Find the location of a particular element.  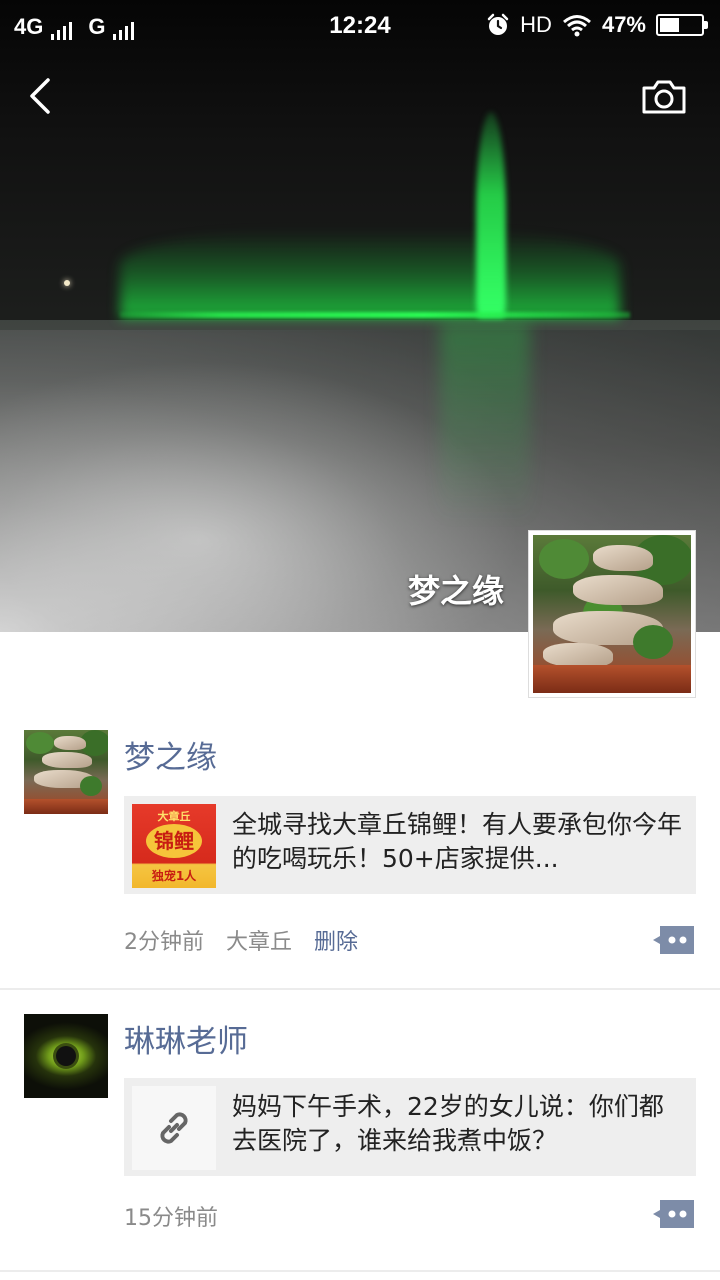

post-meta: 15分钟前 is located at coordinates (171, 1216).